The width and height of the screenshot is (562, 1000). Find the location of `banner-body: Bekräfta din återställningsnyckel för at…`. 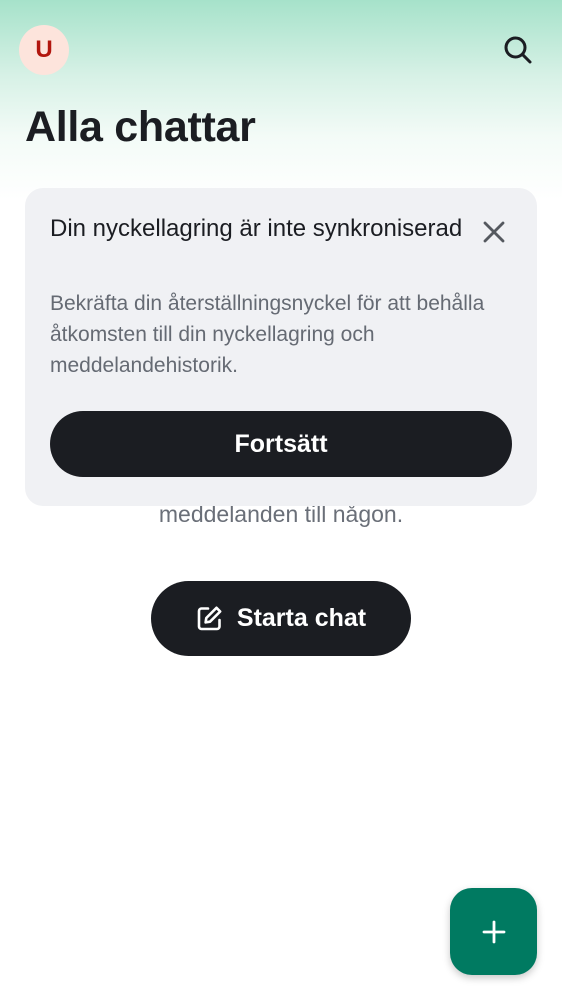

banner-body: Bekräfta din återställningsnyckel för at… is located at coordinates (267, 334).